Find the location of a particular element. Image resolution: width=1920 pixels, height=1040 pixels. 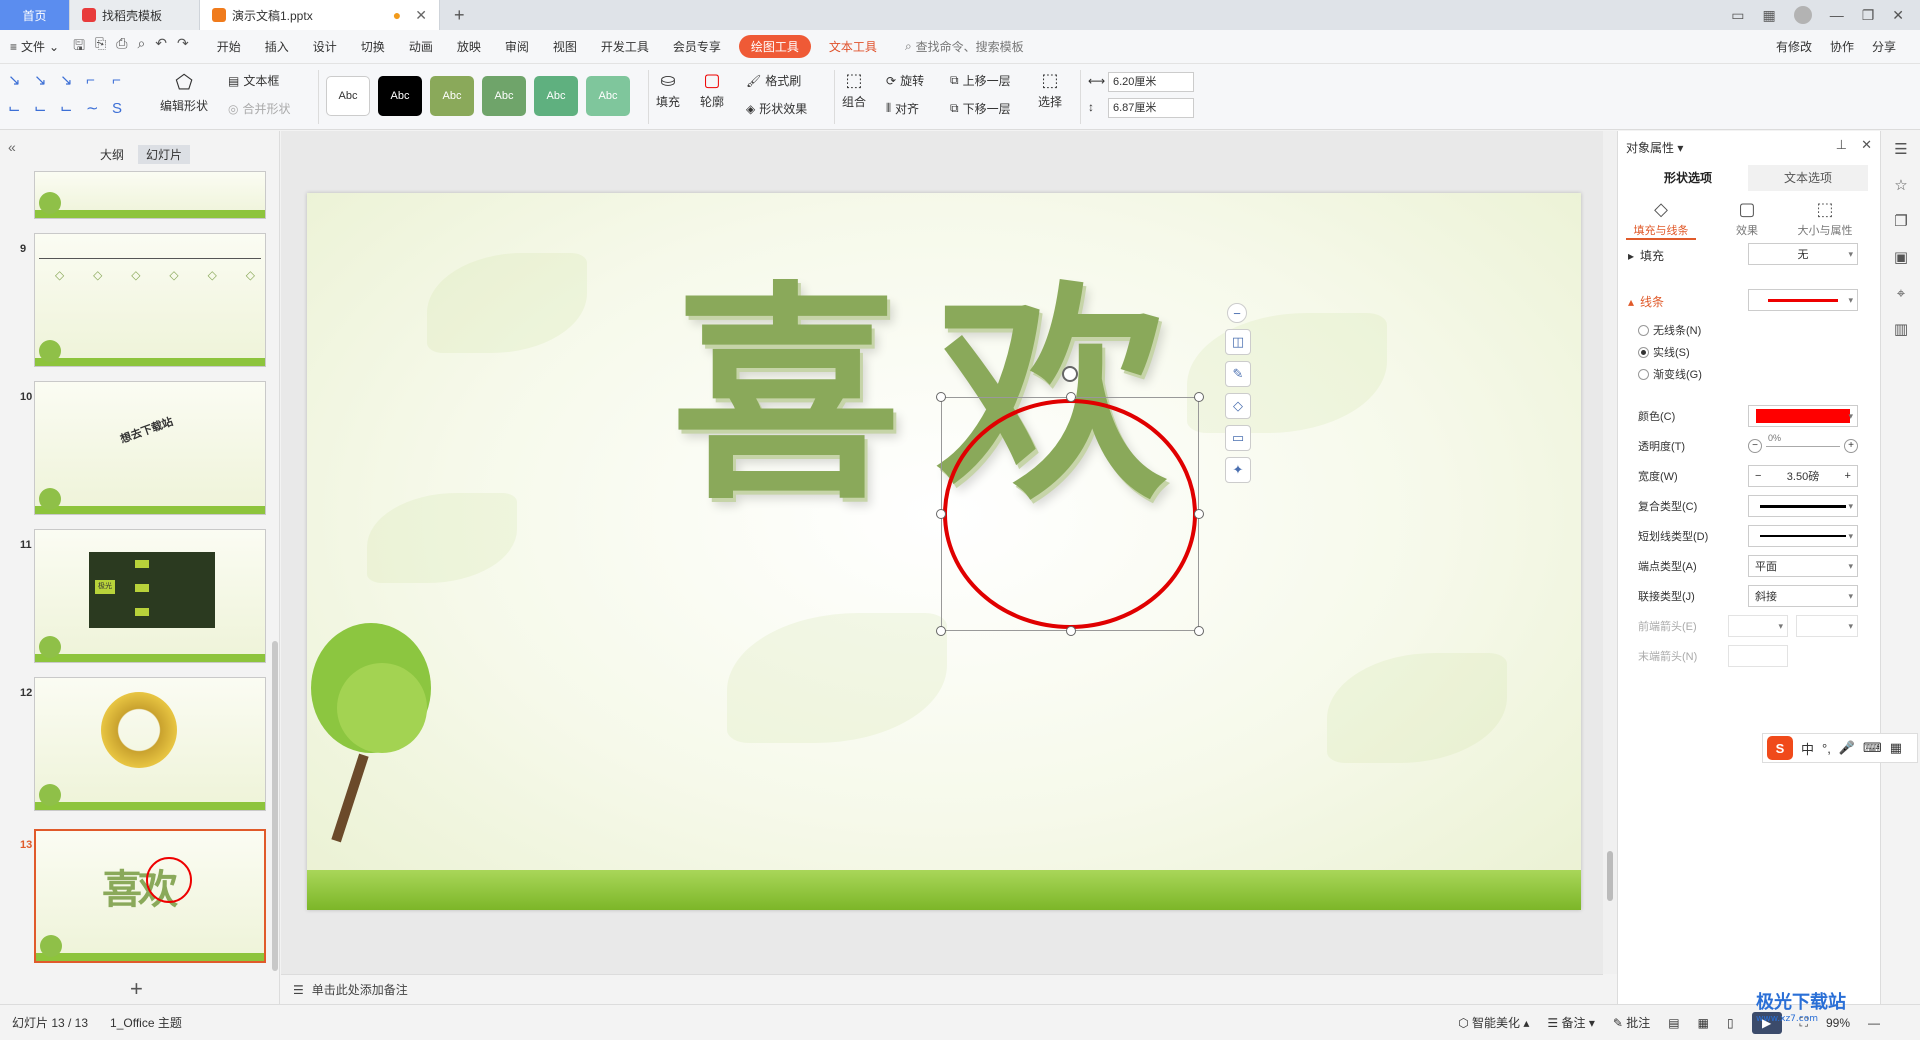

menu-developer: 开发工具 is located at coordinates (625, 46).